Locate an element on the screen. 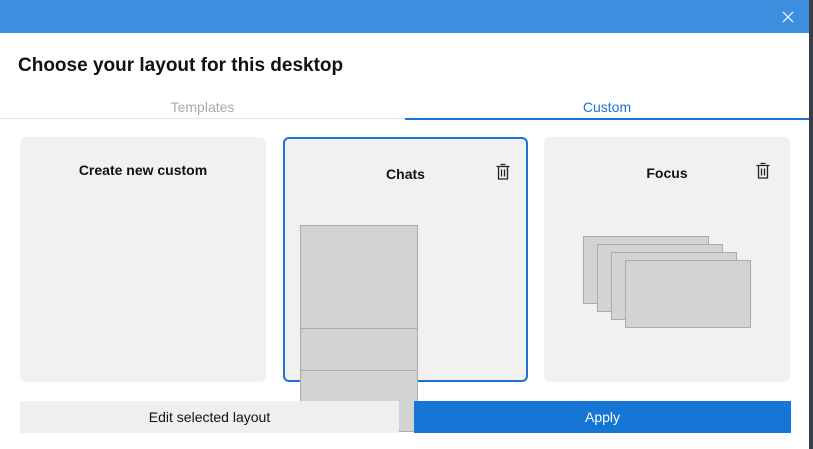 Image resolution: width=813 pixels, height=449 pixels. create-new-custom-label: Create new custom is located at coordinates (143, 170).